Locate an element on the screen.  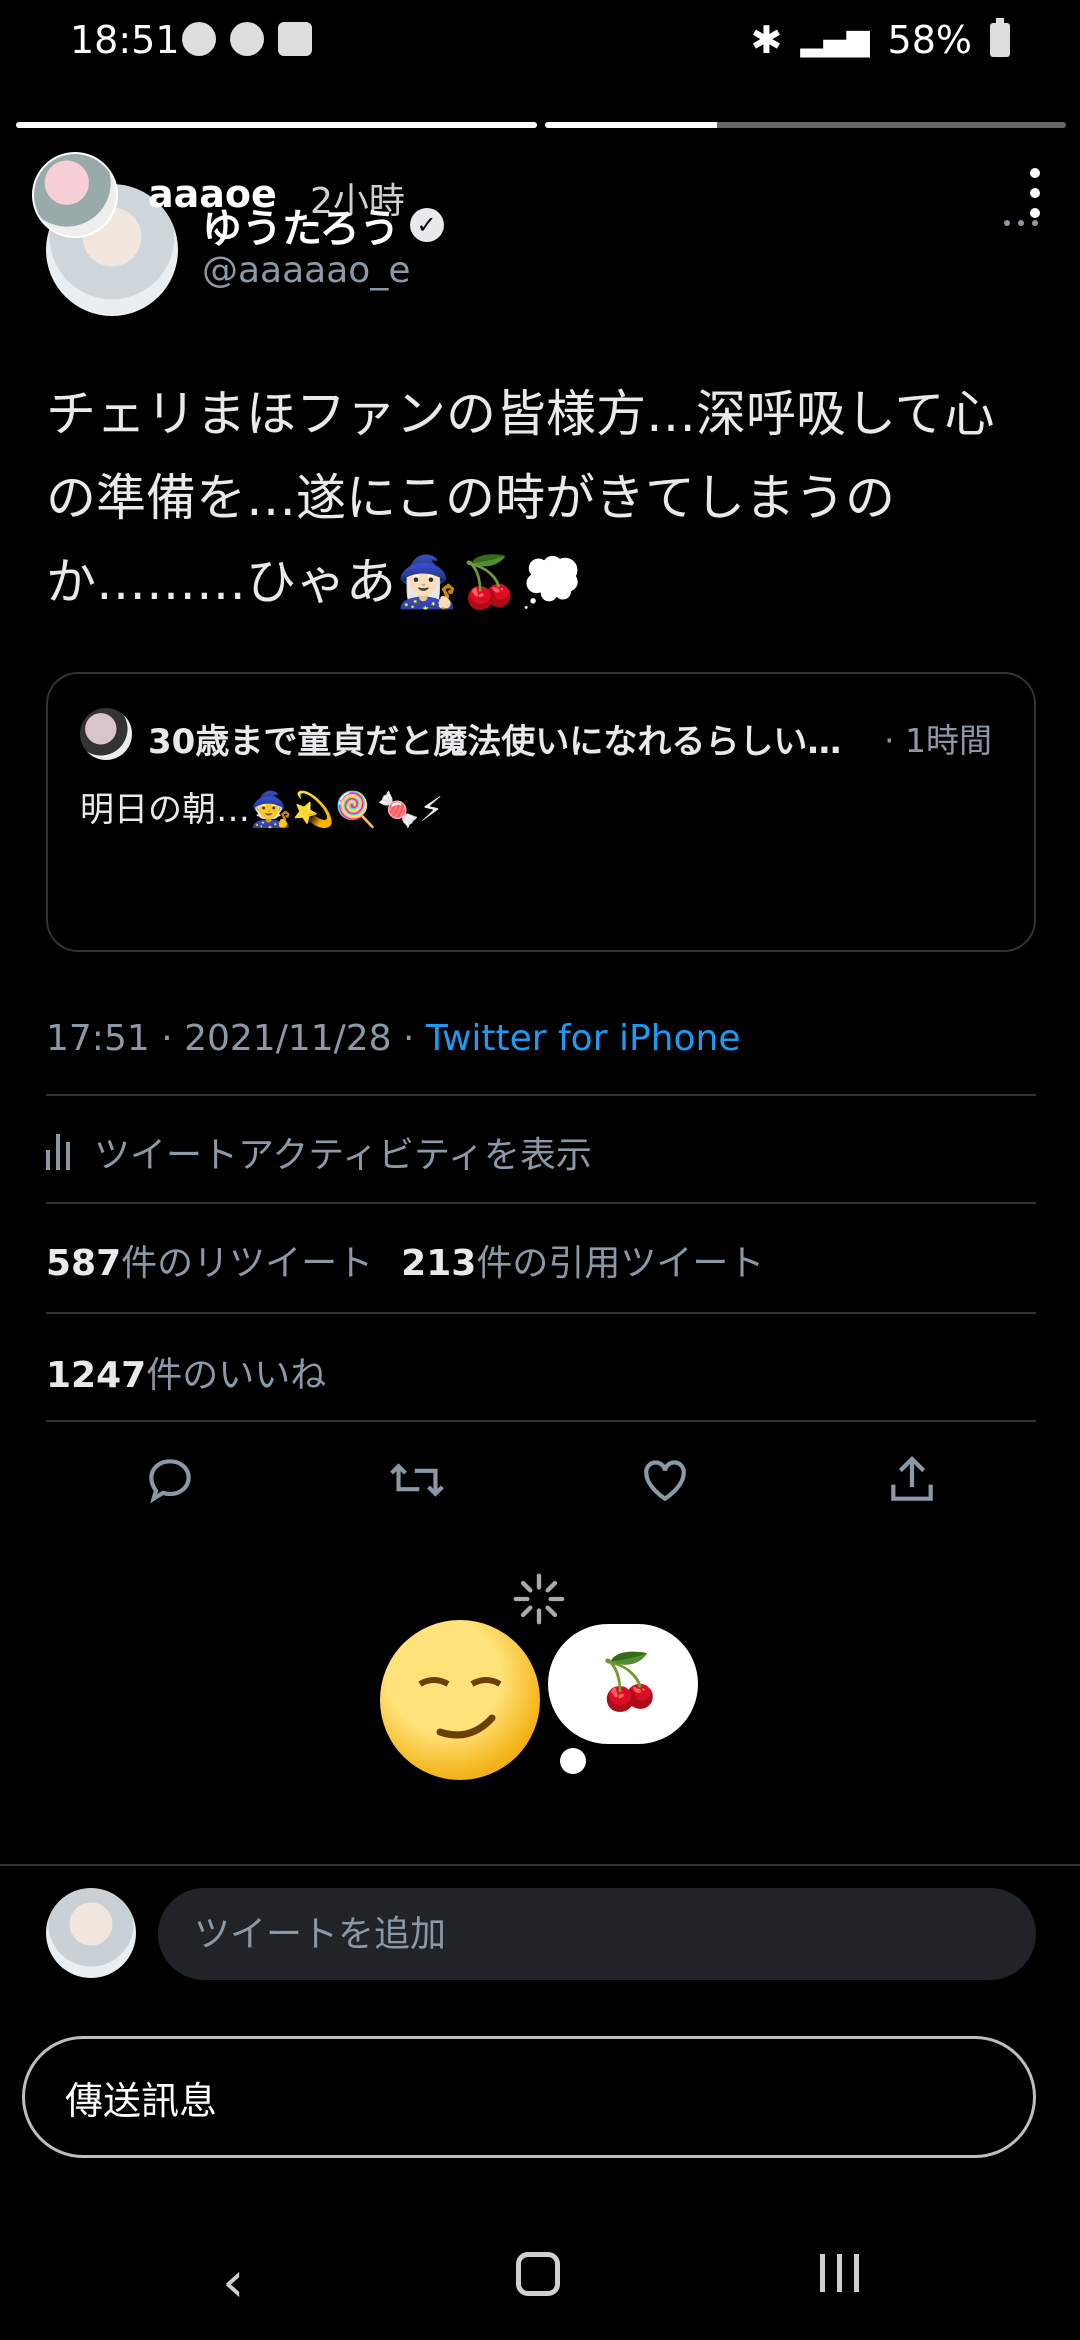
nav-recents-icon is located at coordinates (839, 2273).